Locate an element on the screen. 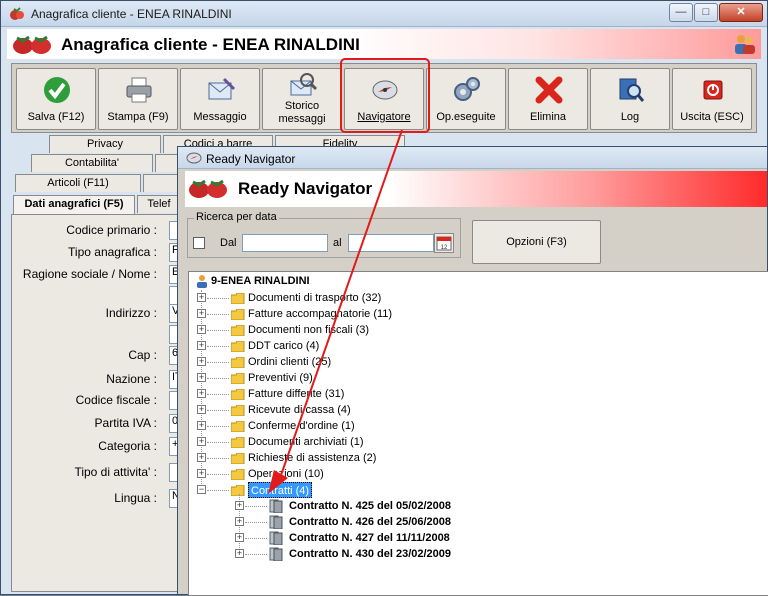  tab-contabilita: Contabilita' is located at coordinates (92, 163).